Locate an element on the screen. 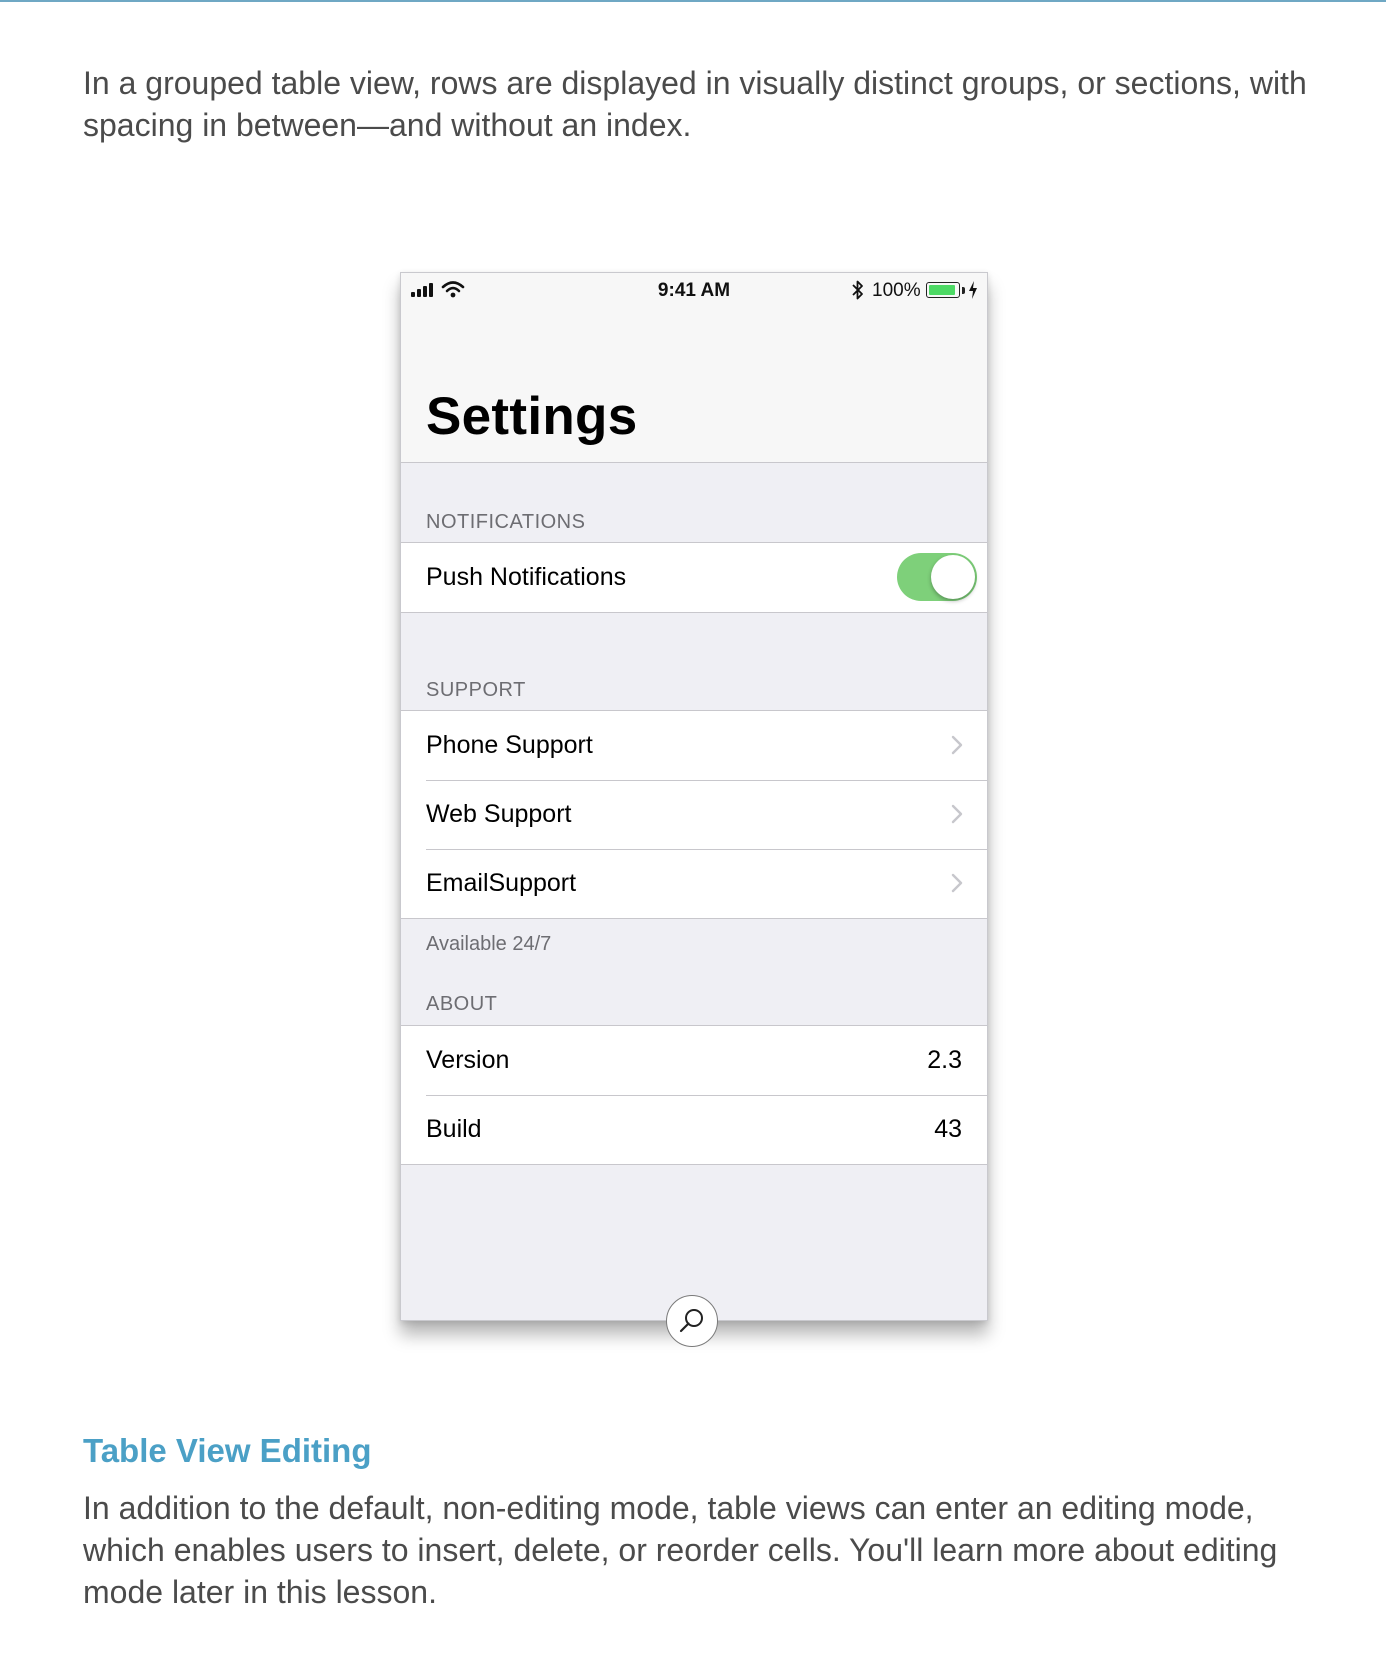  push-notifications-toggle is located at coordinates (937, 577).